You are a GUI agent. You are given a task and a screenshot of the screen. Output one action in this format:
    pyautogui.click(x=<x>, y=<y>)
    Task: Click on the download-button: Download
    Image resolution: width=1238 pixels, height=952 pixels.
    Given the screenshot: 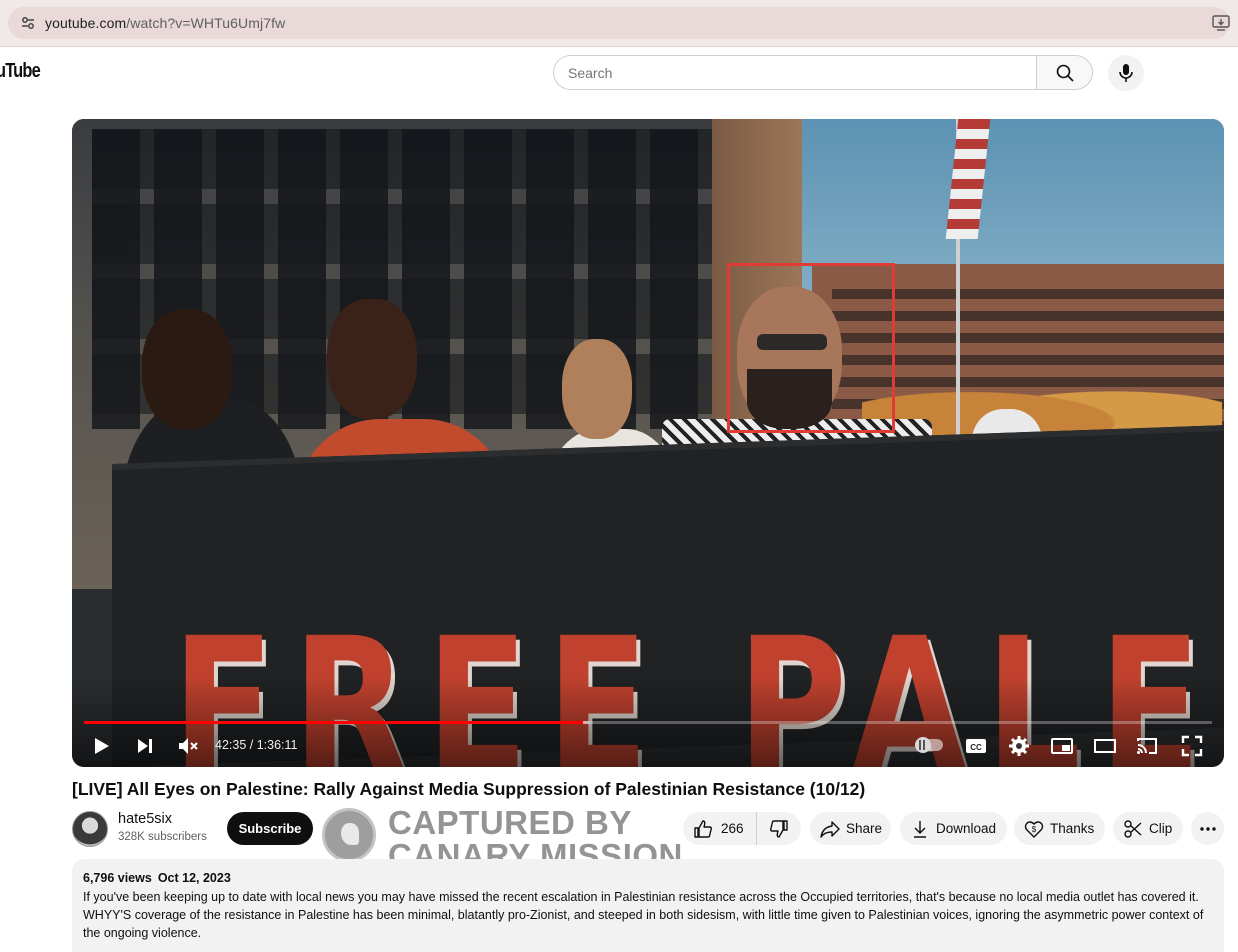 What is the action you would take?
    pyautogui.click(x=953, y=828)
    